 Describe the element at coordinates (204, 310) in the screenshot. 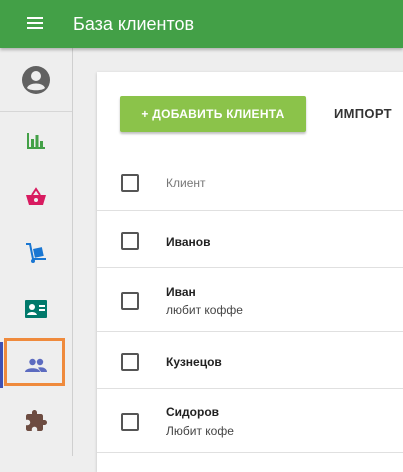

I see `client-note: любит коффе` at that location.